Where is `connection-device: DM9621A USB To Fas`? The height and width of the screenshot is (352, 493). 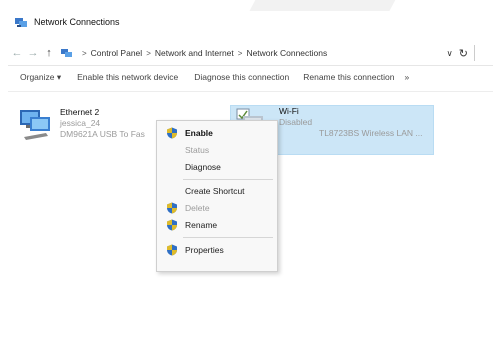
connection-device: DM9621A USB To Fas is located at coordinates (102, 134).